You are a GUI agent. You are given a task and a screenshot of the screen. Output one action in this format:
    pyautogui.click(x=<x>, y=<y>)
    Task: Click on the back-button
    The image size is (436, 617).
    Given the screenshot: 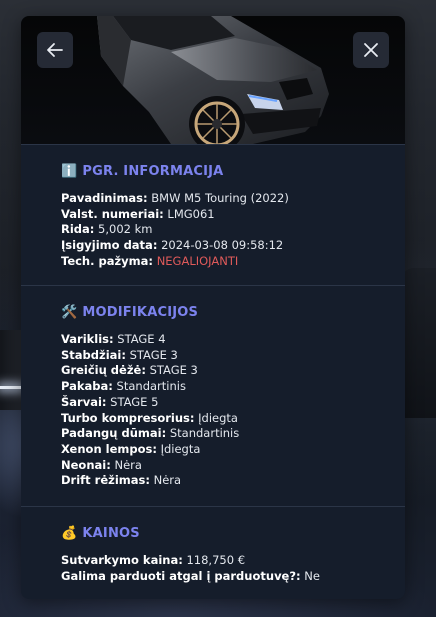 What is the action you would take?
    pyautogui.click(x=55, y=50)
    